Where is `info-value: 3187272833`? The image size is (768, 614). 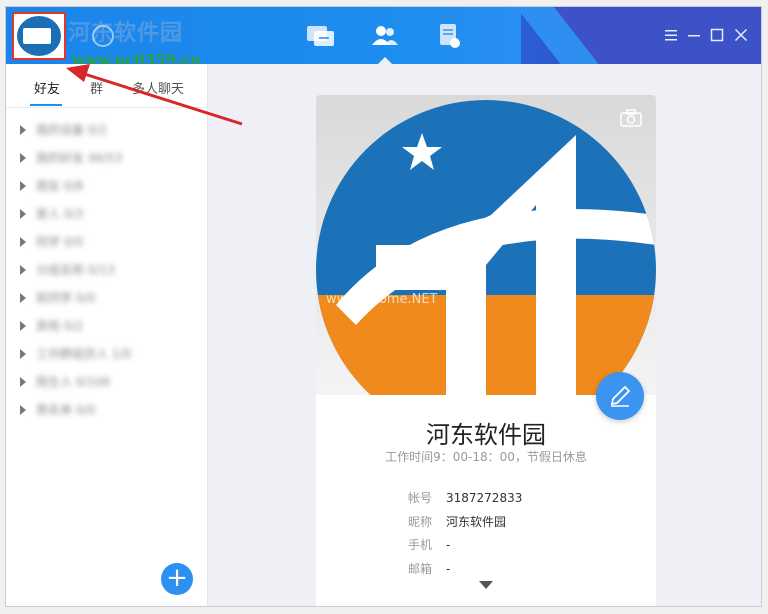
info-value: 3187272833 is located at coordinates (484, 498).